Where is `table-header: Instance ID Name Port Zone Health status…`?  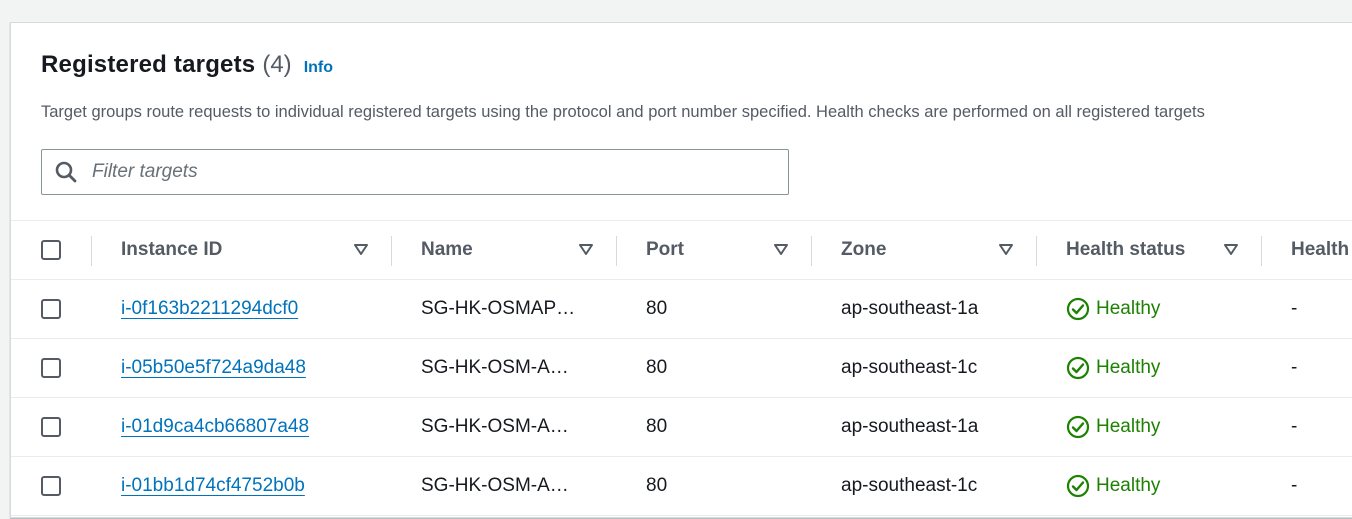 table-header: Instance ID Name Port Zone Health status… is located at coordinates (681, 250).